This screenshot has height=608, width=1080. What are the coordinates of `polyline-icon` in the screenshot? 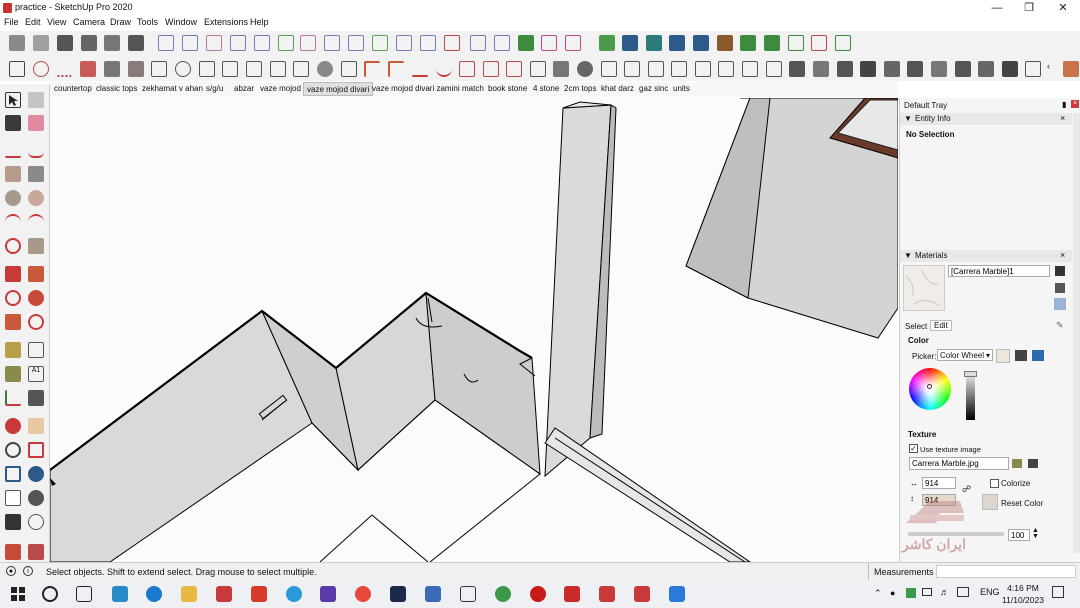 It's located at (262, 43).